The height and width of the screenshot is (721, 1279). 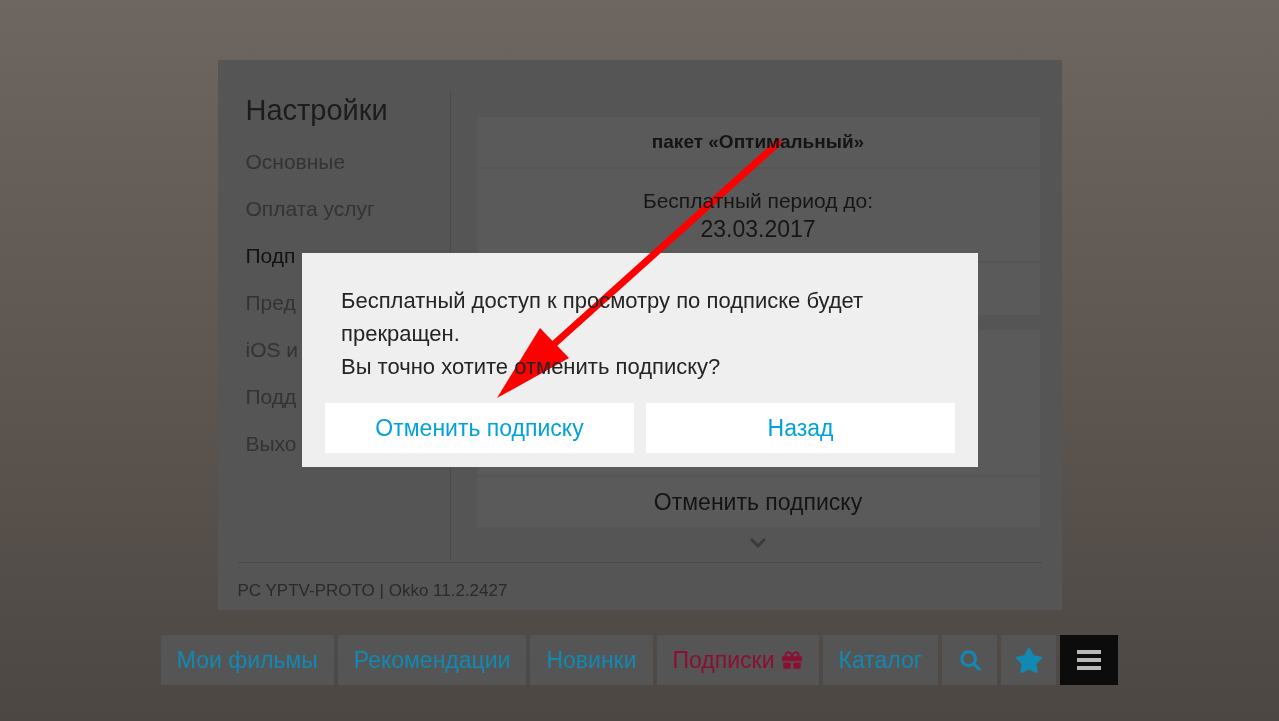 I want to click on nav-tab: Новинки, so click(x=591, y=660).